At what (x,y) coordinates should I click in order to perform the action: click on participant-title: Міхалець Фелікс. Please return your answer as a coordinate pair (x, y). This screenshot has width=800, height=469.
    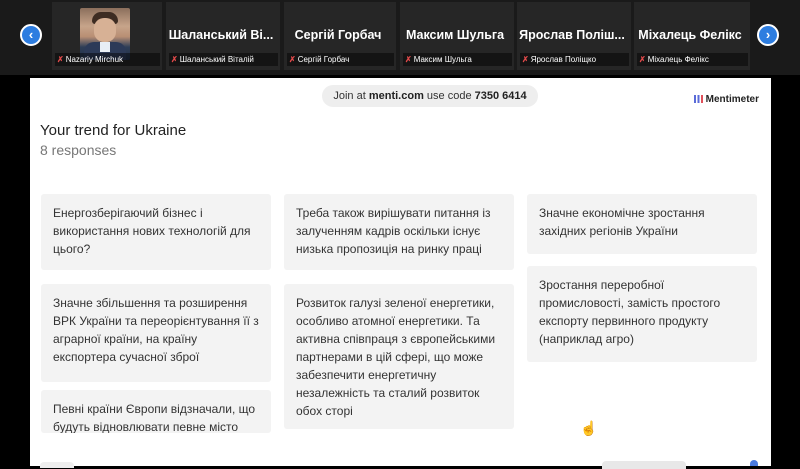
    Looking at the image, I should click on (690, 35).